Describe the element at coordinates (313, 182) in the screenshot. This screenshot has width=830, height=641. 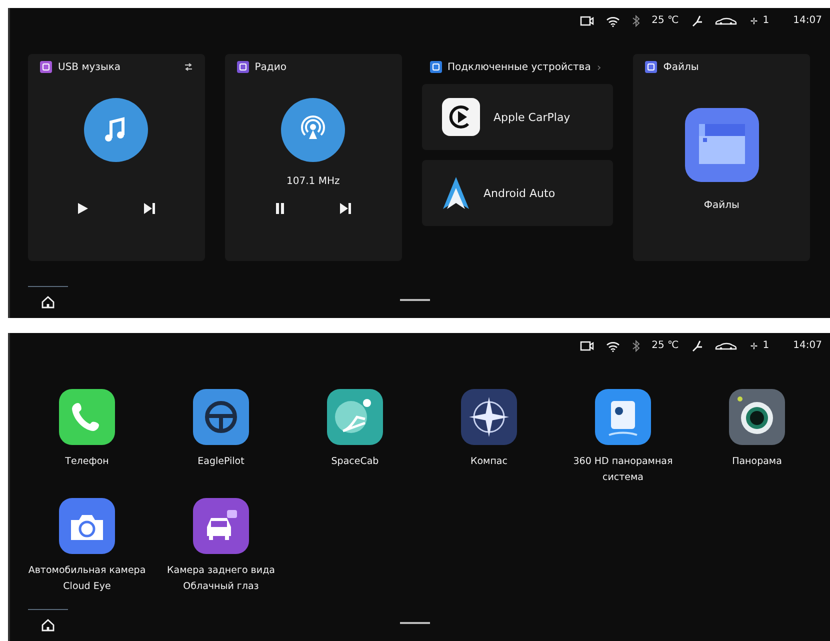
I see `frequency-text: 107.1 MHz` at that location.